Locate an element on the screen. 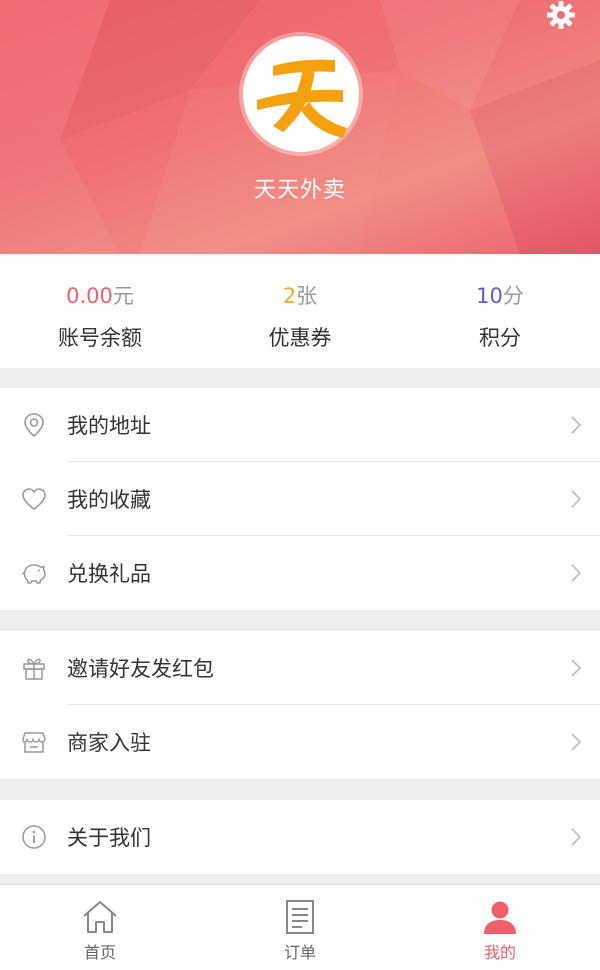 The image size is (600, 970). user-icon is located at coordinates (500, 917).